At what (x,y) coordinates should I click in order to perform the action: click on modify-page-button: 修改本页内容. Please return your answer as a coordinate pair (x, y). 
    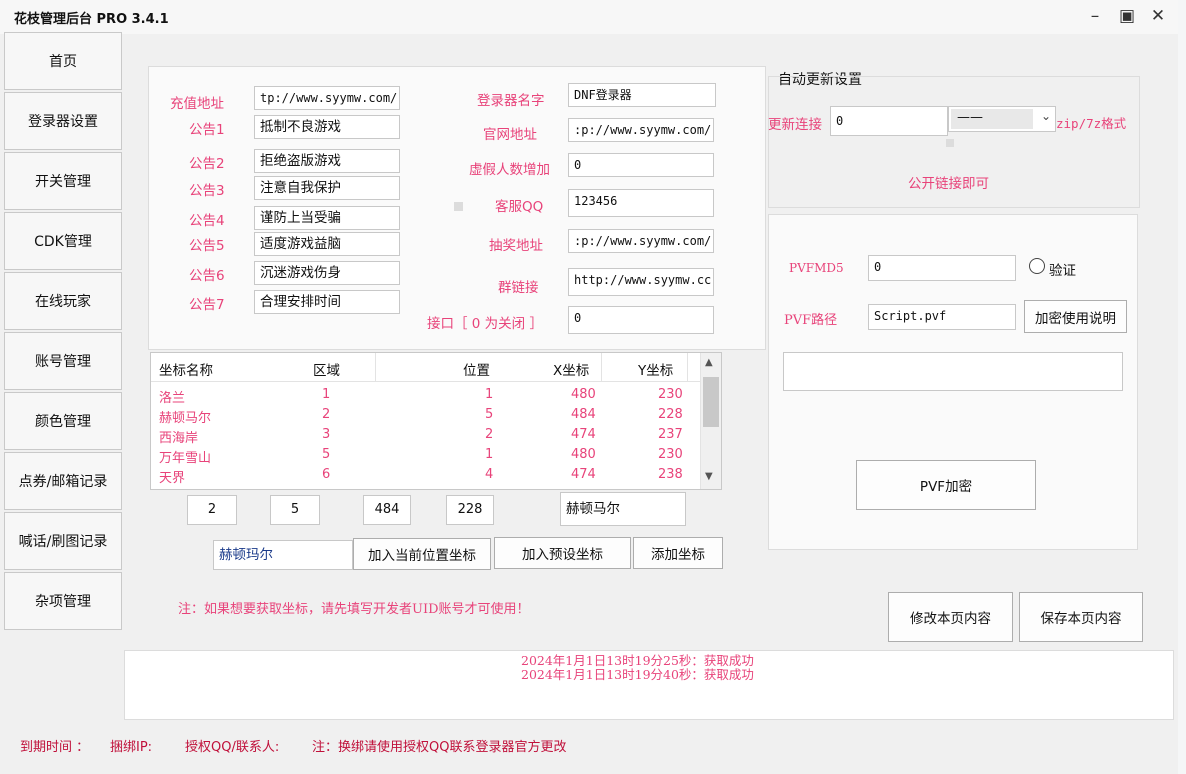
    Looking at the image, I should click on (950, 617).